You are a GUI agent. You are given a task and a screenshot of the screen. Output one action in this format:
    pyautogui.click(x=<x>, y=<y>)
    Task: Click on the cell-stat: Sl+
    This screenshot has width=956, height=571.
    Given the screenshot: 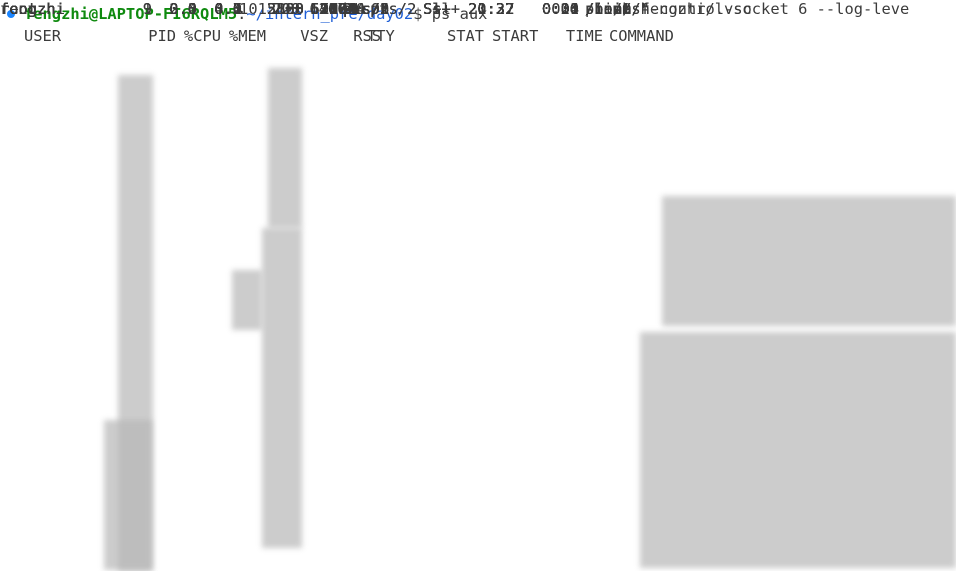 What is the action you would take?
    pyautogui.click(x=437, y=9)
    